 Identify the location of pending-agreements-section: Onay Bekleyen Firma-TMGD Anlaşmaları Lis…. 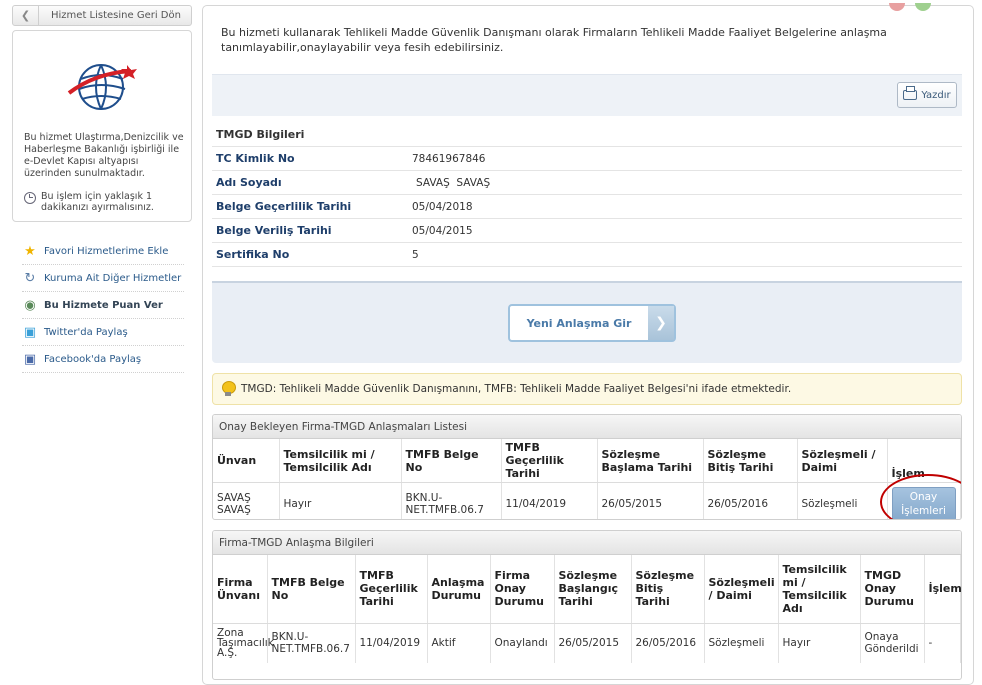
(587, 467).